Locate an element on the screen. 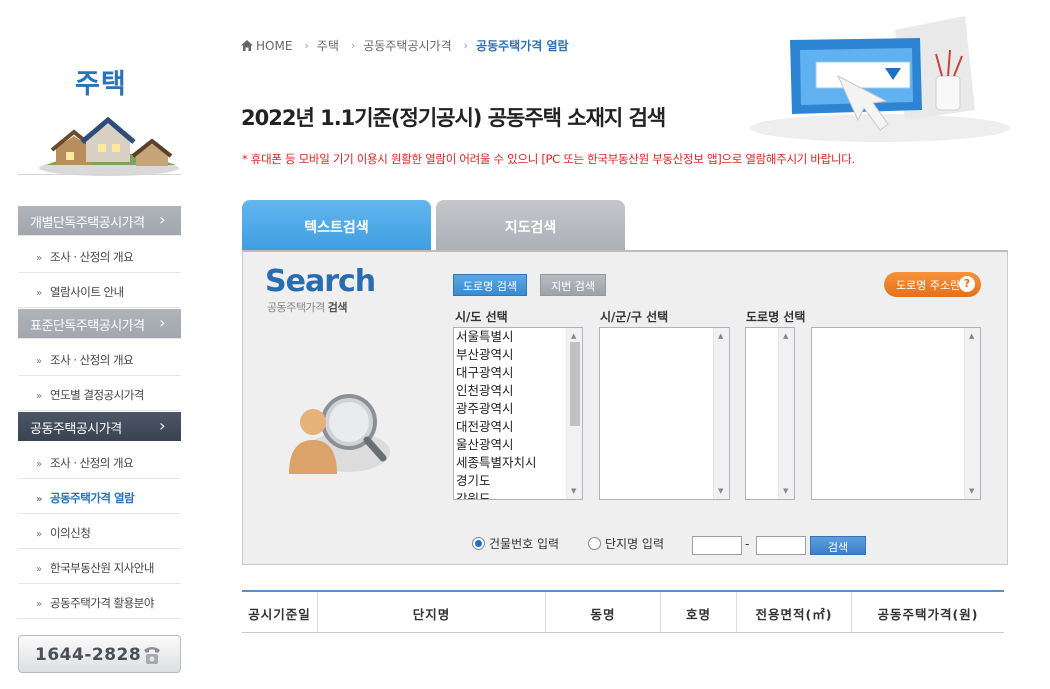 This screenshot has height=689, width=1050. radio-complex-name: 단지명 입력 is located at coordinates (626, 543).